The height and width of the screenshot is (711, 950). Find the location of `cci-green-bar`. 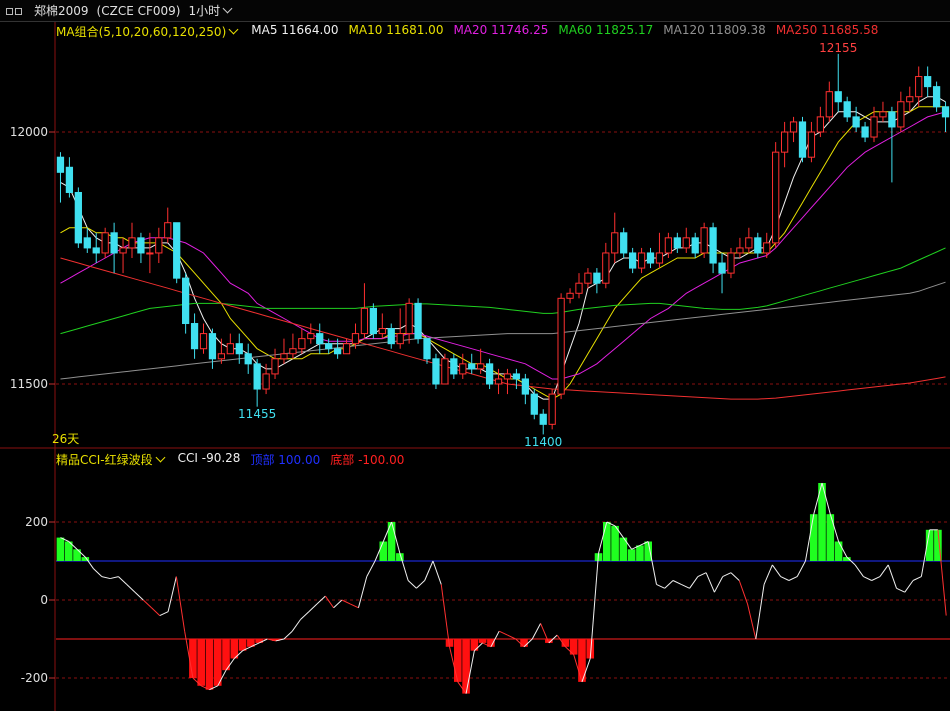

cci-green-bar is located at coordinates (648, 551).